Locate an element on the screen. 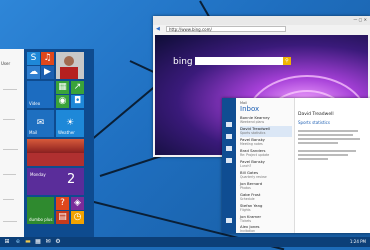  message-row: Alex Jones Invitation is located at coordinates (266, 228).